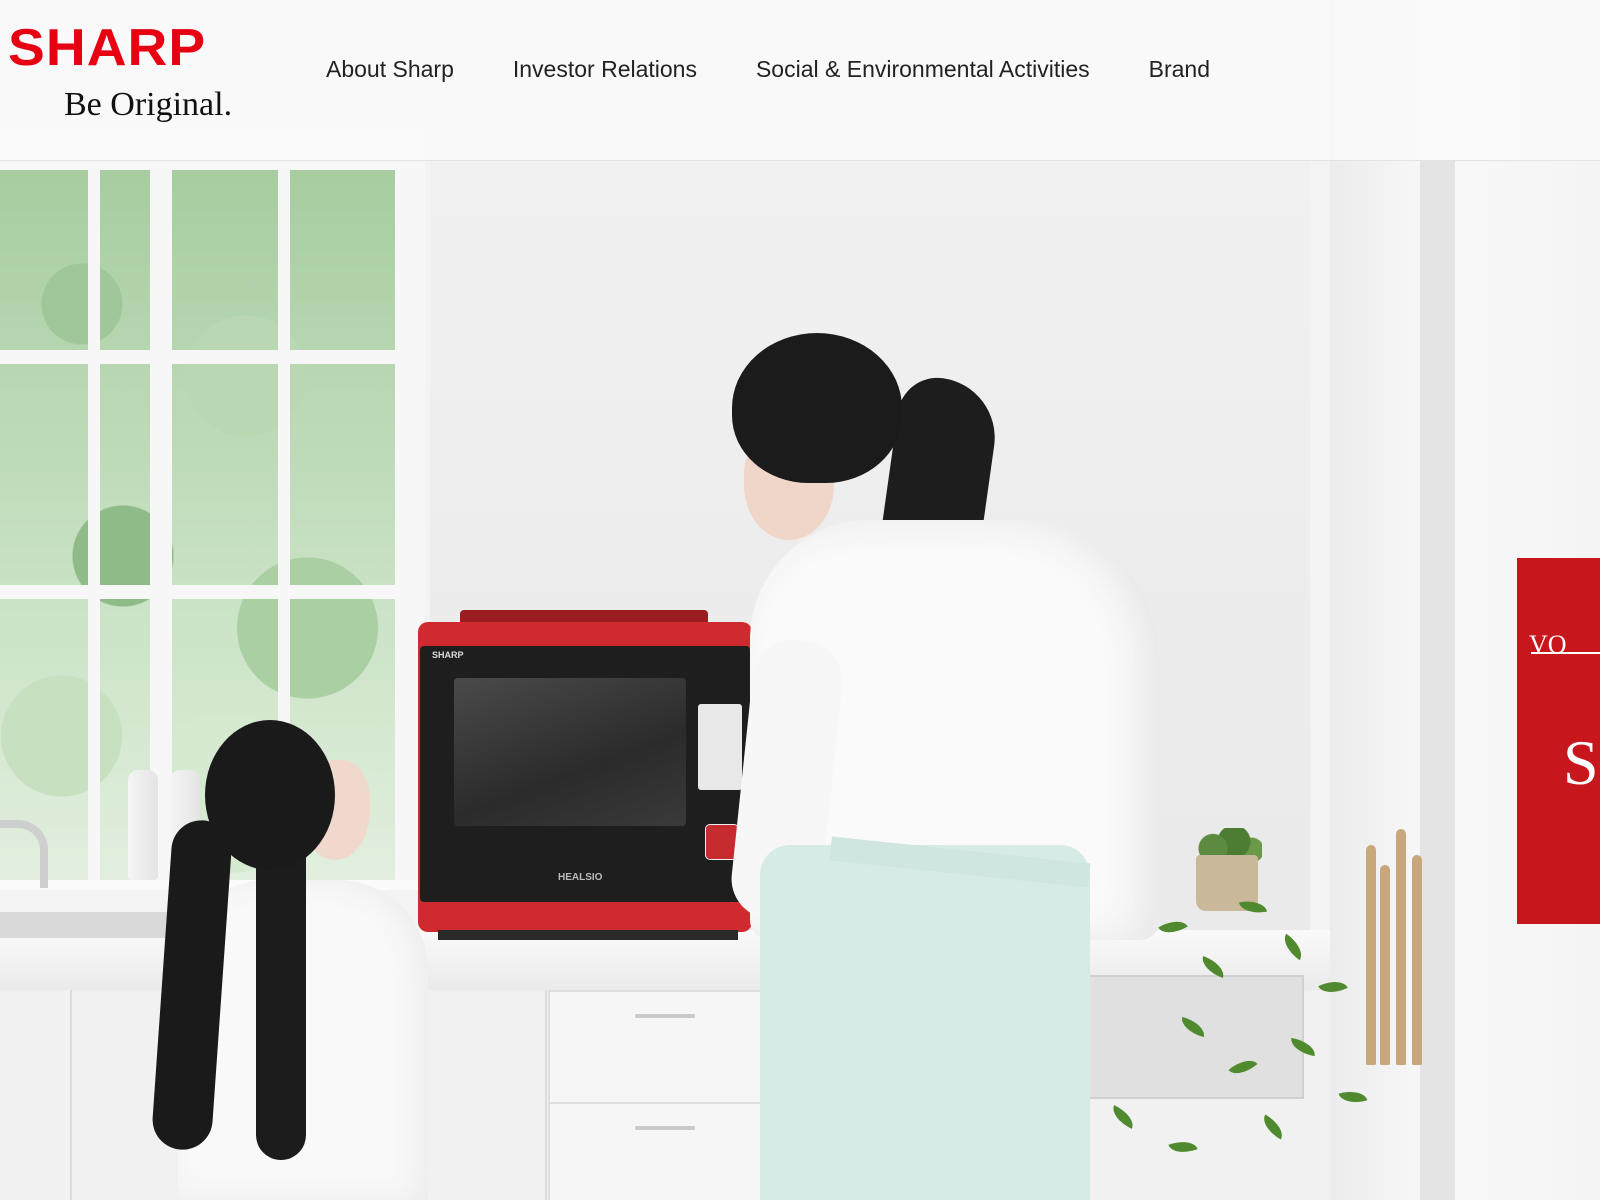  Describe the element at coordinates (448, 655) in the screenshot. I see `microwave-brand-label: SHARP` at that location.